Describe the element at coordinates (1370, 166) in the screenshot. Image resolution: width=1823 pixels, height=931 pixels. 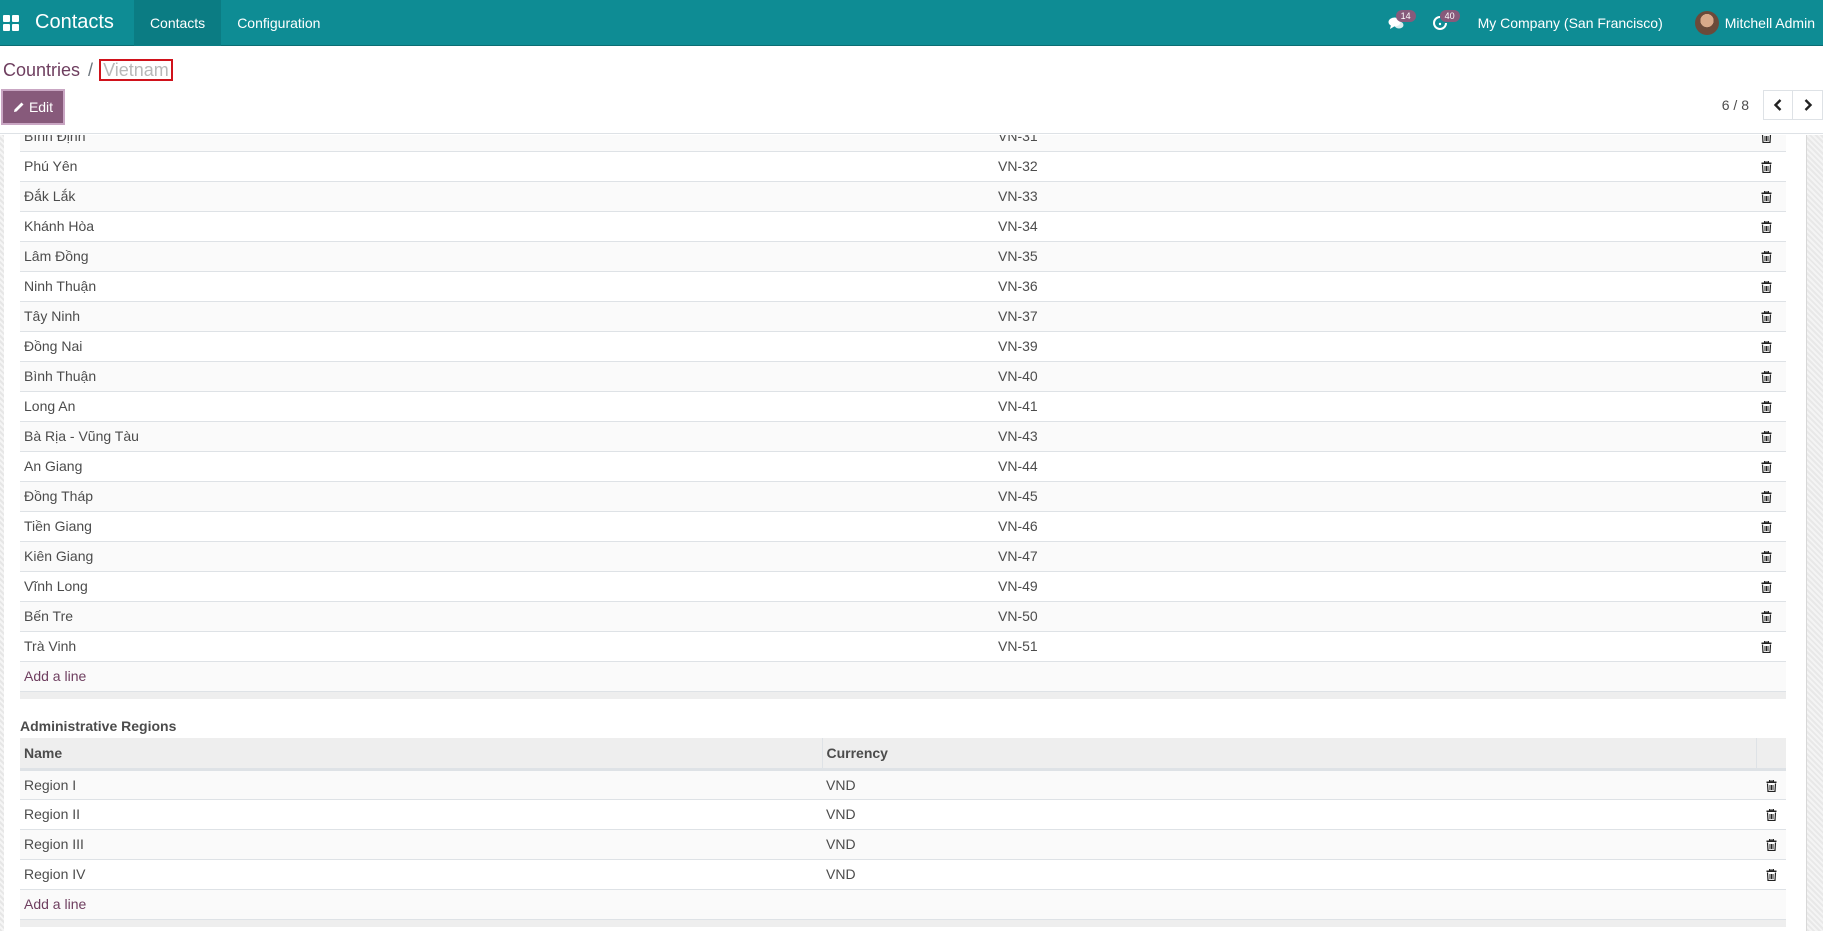
I see `state-code: VN-32` at that location.